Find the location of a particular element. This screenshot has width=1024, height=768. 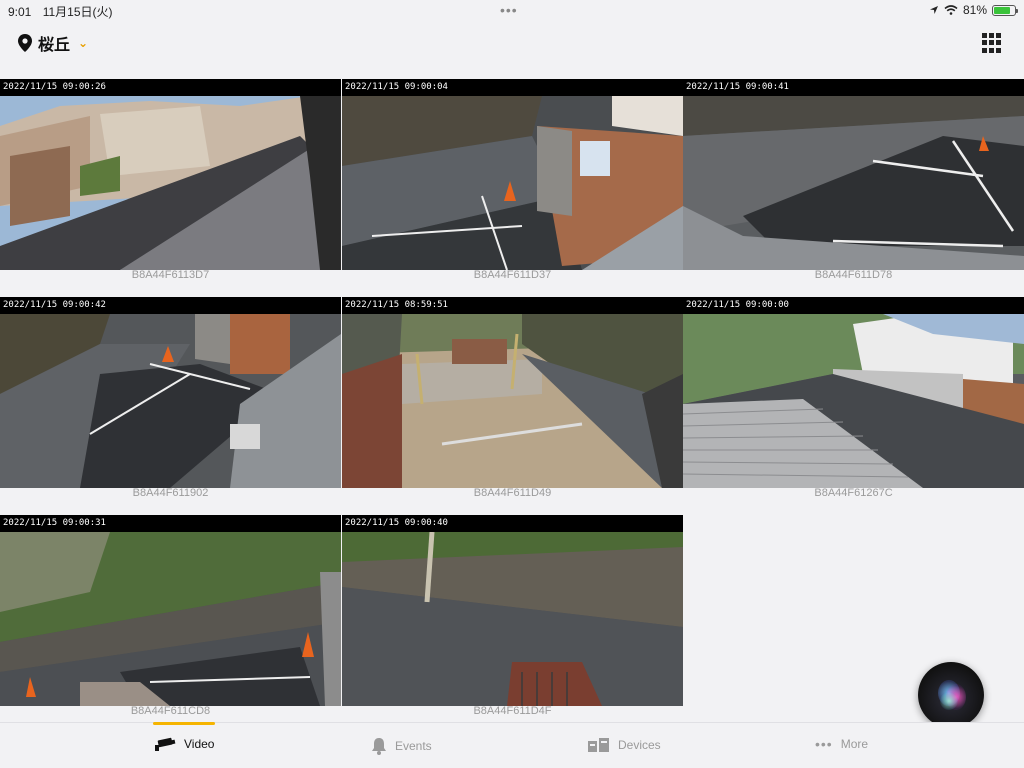

tab-label: Devices is located at coordinates (639, 745).